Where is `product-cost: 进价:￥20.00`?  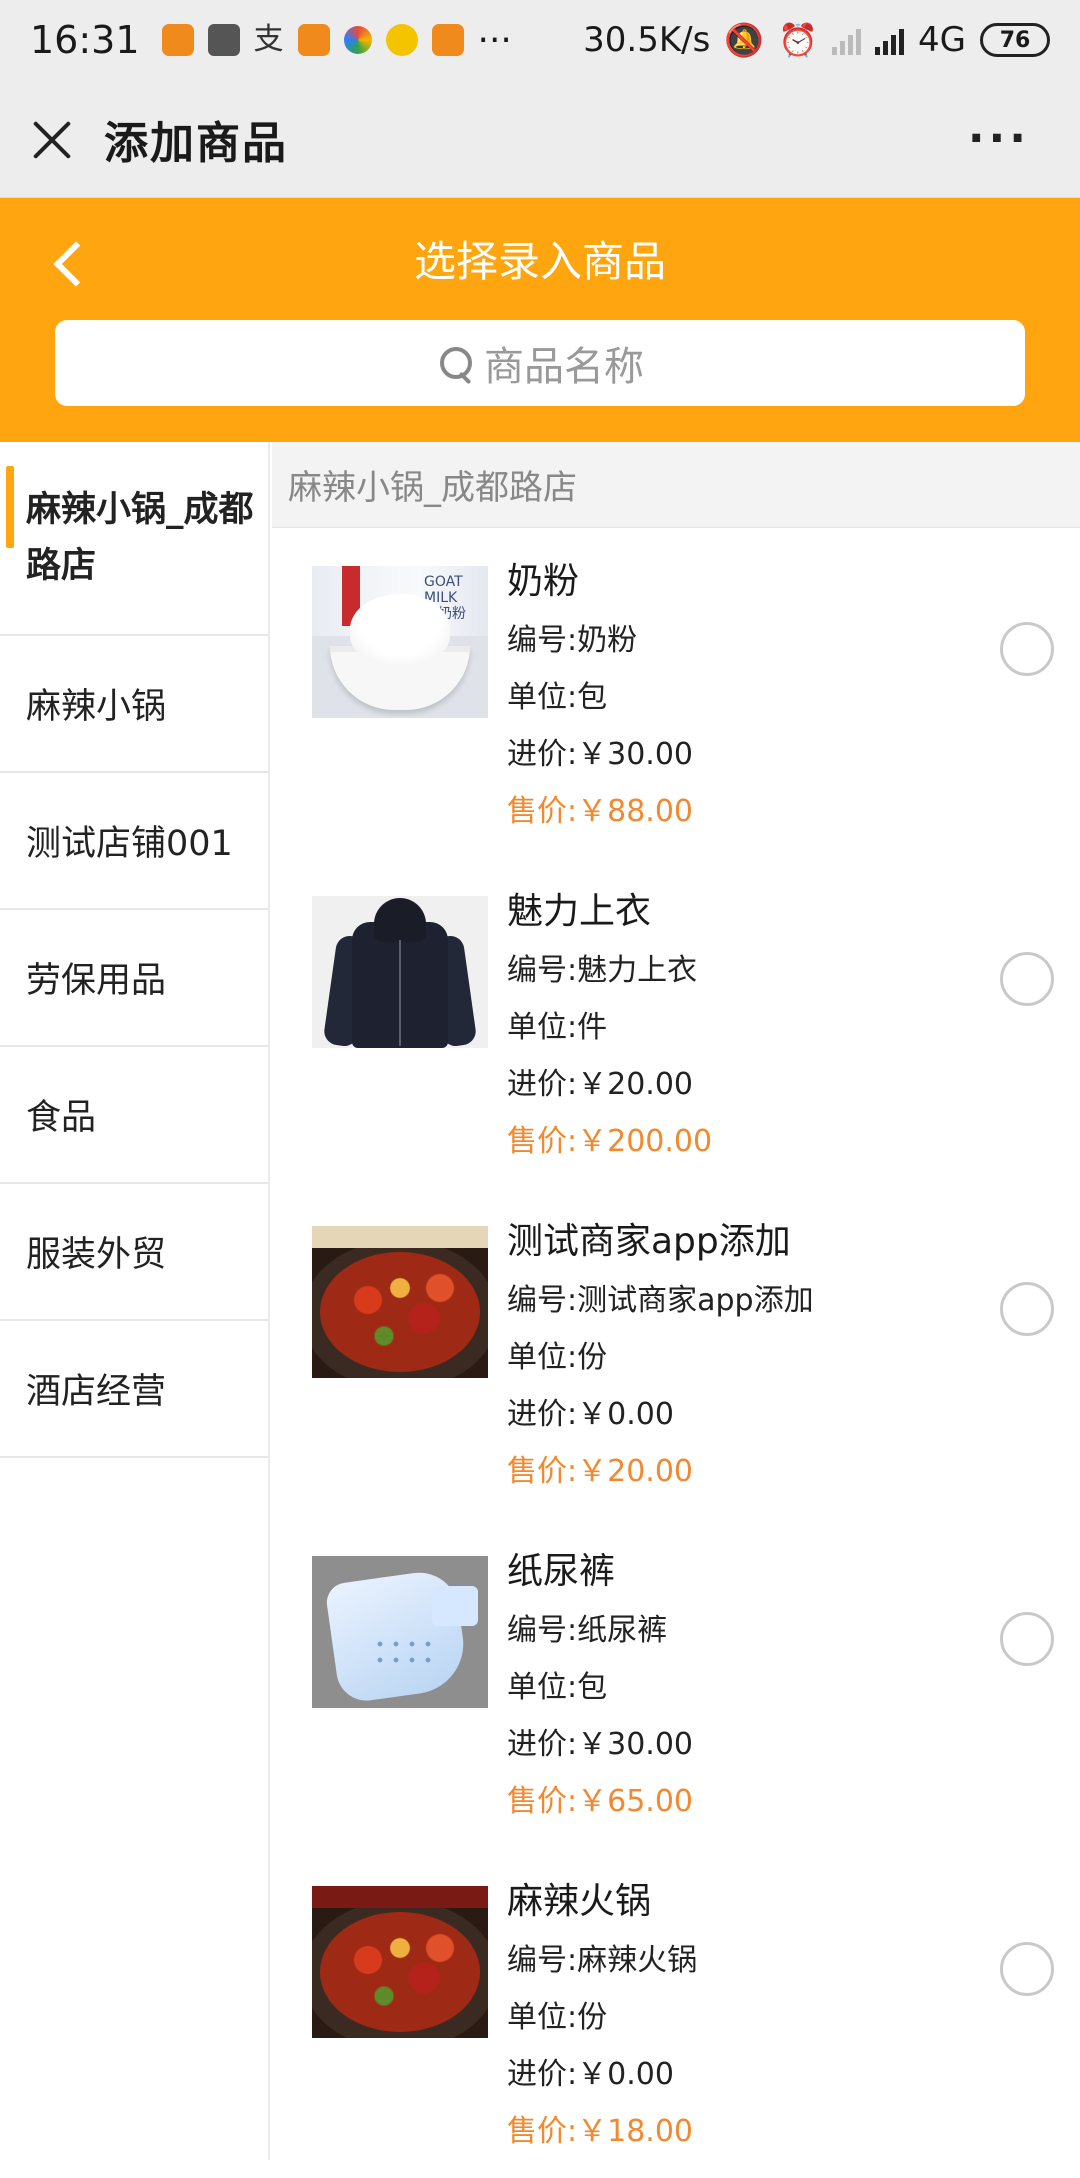 product-cost: 进价:￥20.00 is located at coordinates (600, 1084).